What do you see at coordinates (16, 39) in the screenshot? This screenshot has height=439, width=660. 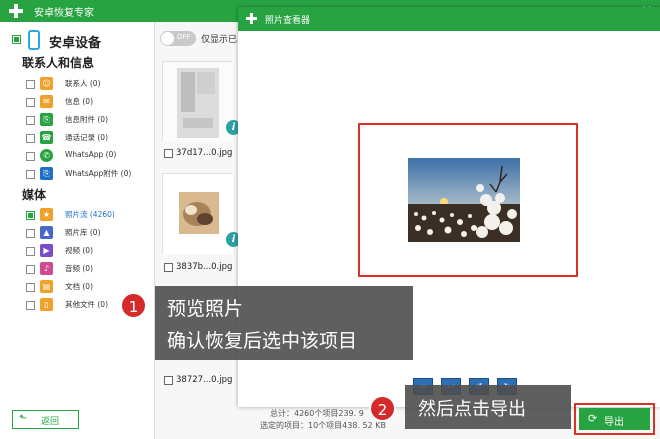 I see `device-checkbox` at bounding box center [16, 39].